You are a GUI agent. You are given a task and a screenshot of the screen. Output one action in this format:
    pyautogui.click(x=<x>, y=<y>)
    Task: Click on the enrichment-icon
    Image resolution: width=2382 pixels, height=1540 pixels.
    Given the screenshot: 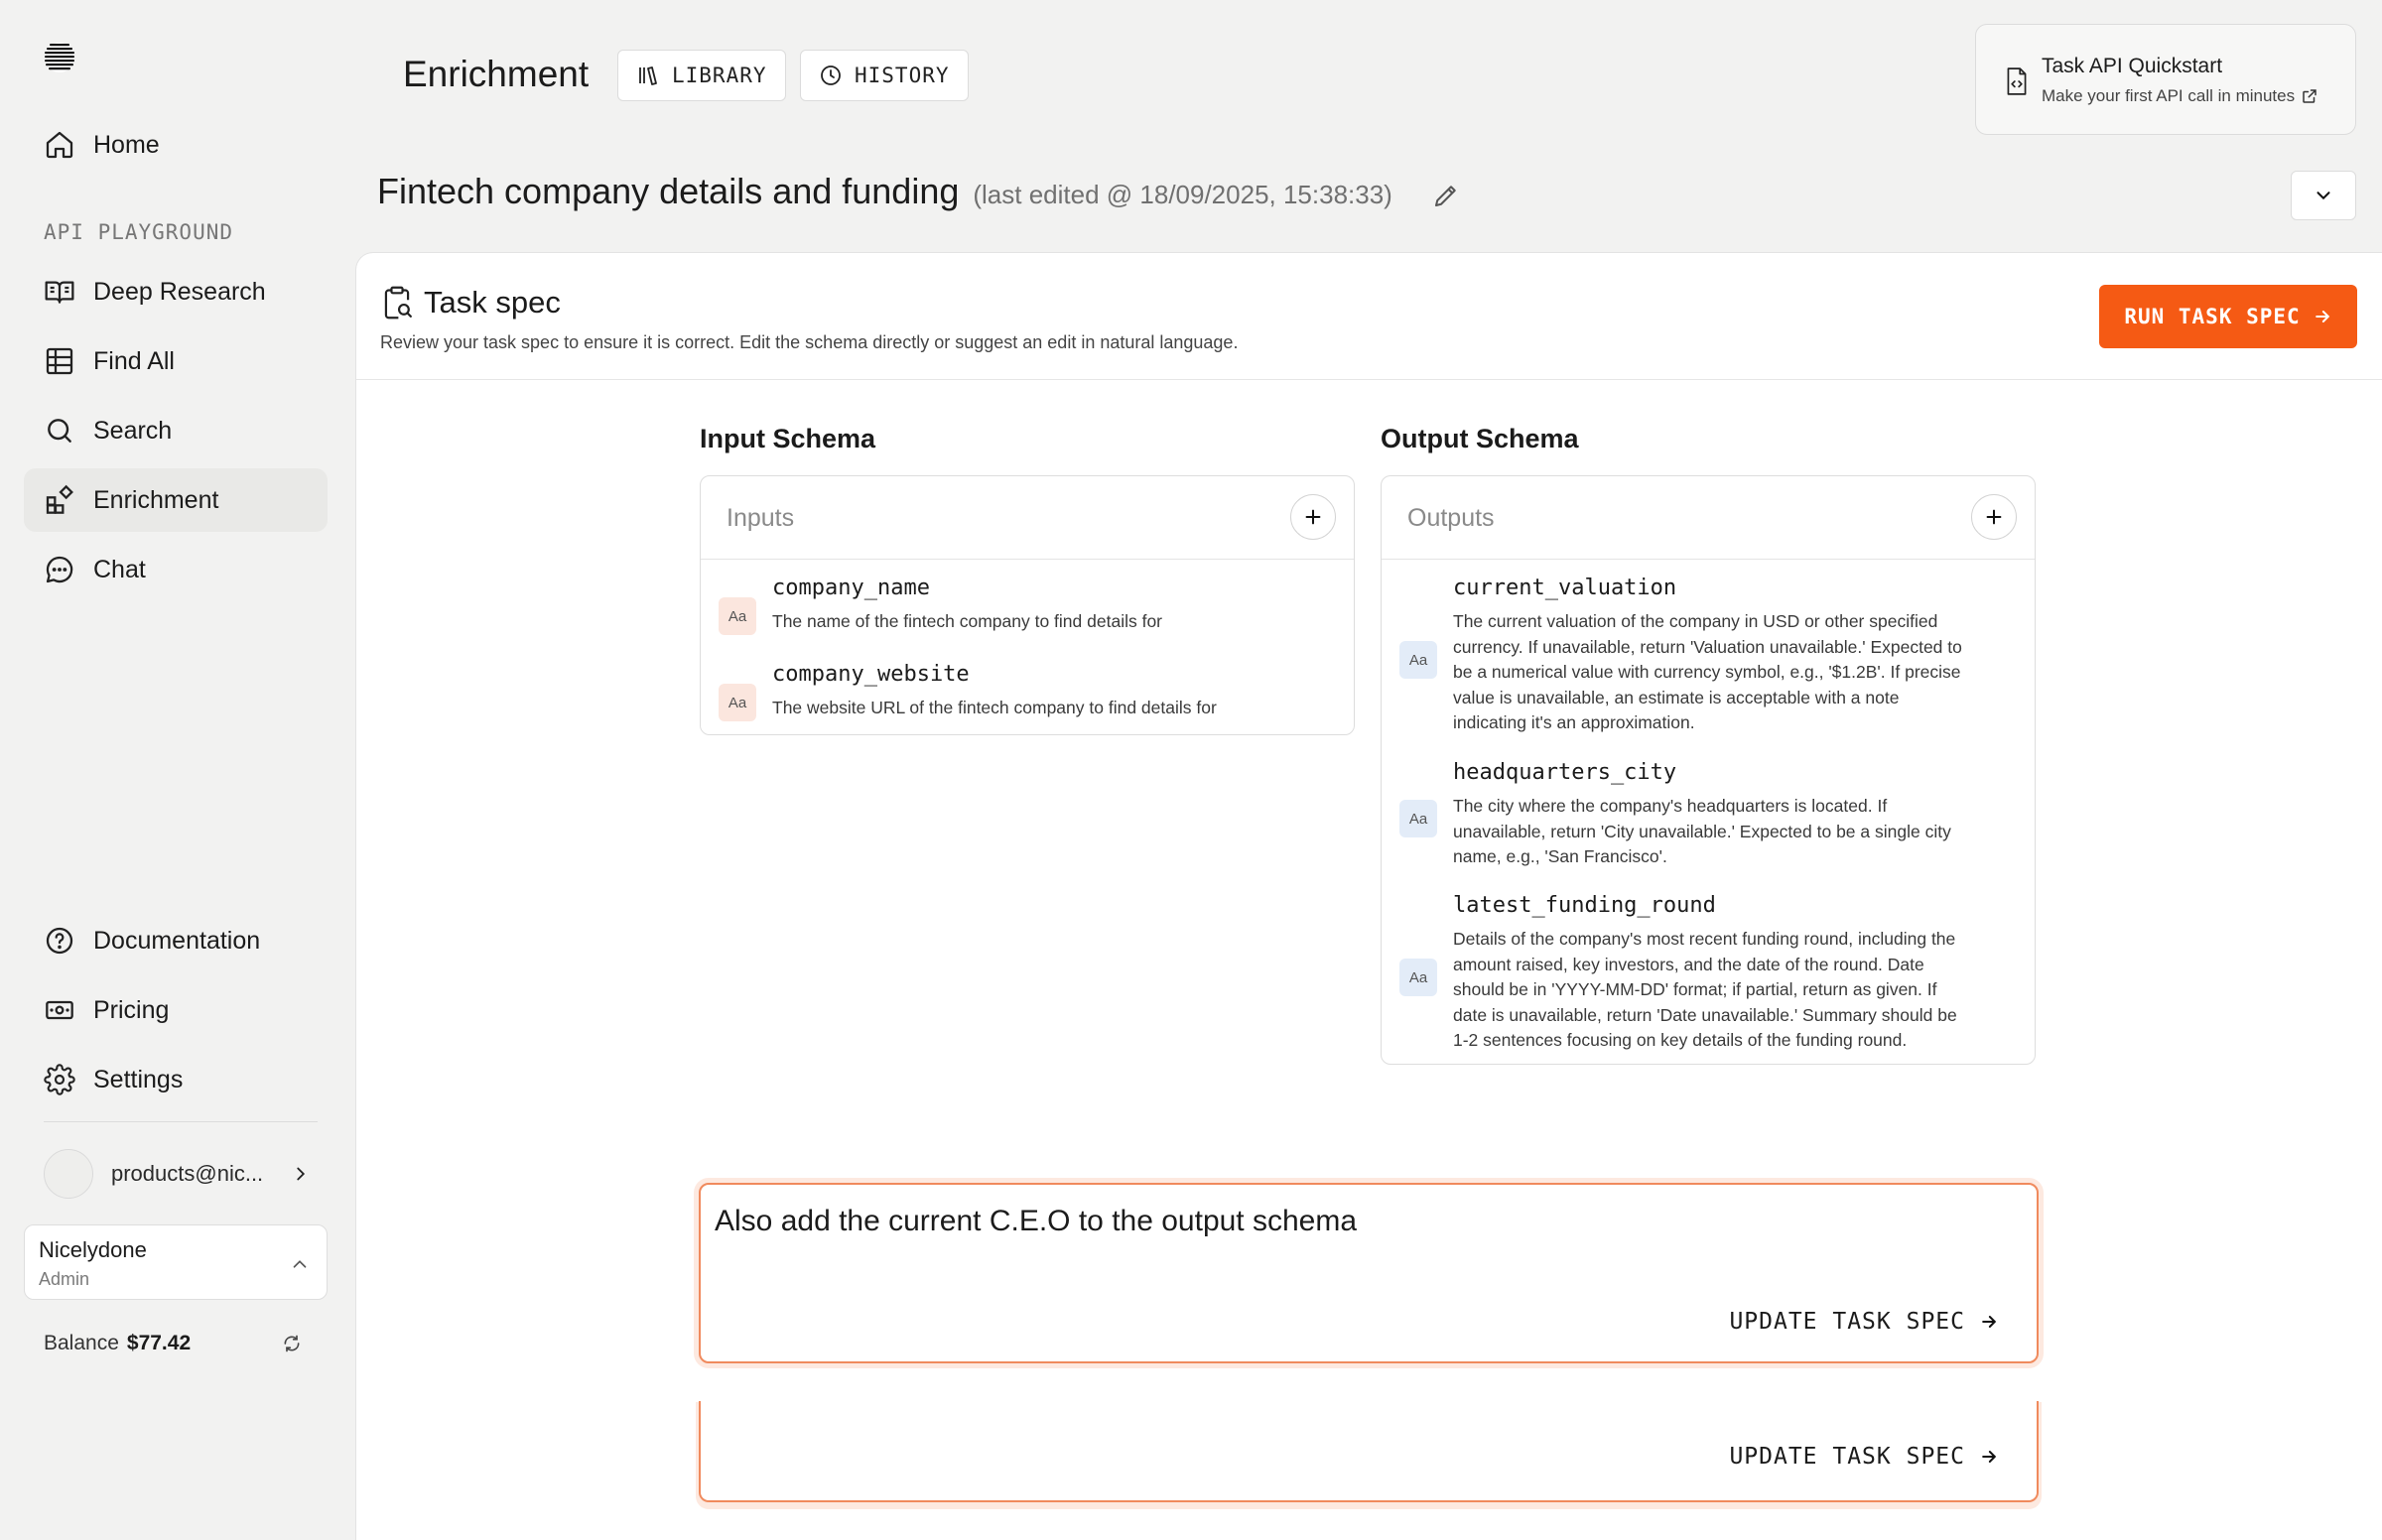 What is the action you would take?
    pyautogui.click(x=60, y=500)
    